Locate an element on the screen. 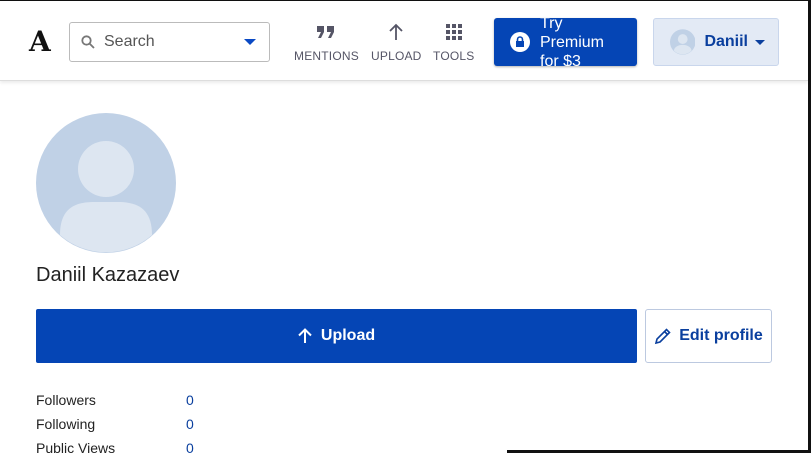 This screenshot has height=460, width=811. stat-label: Public Views is located at coordinates (76, 448).